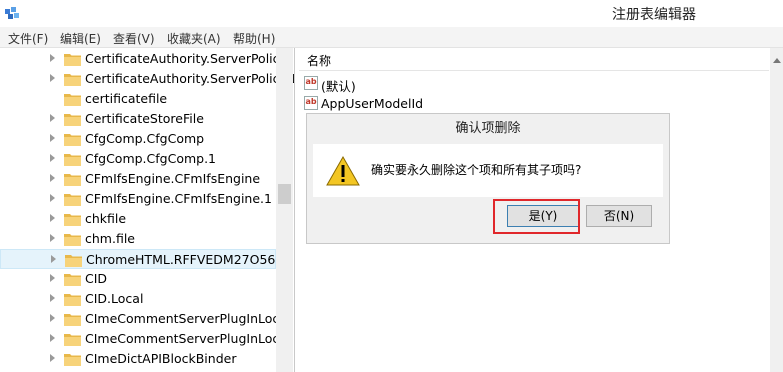  I want to click on no-button: 否(N), so click(619, 216).